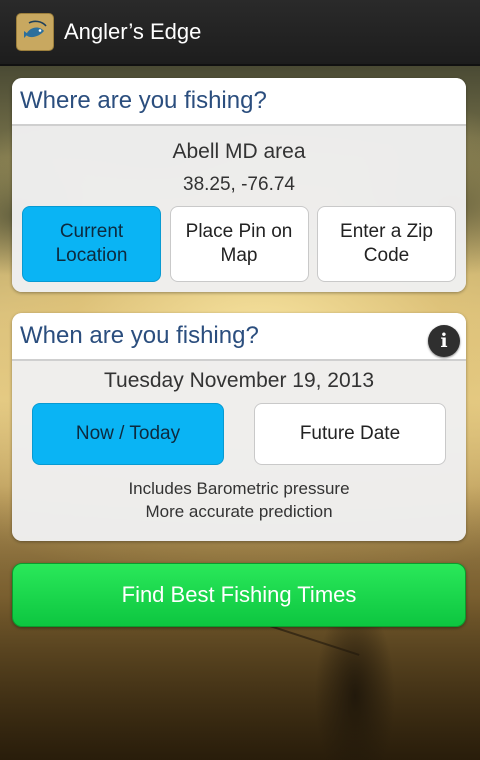  Describe the element at coordinates (444, 341) in the screenshot. I see `info-icon: i` at that location.